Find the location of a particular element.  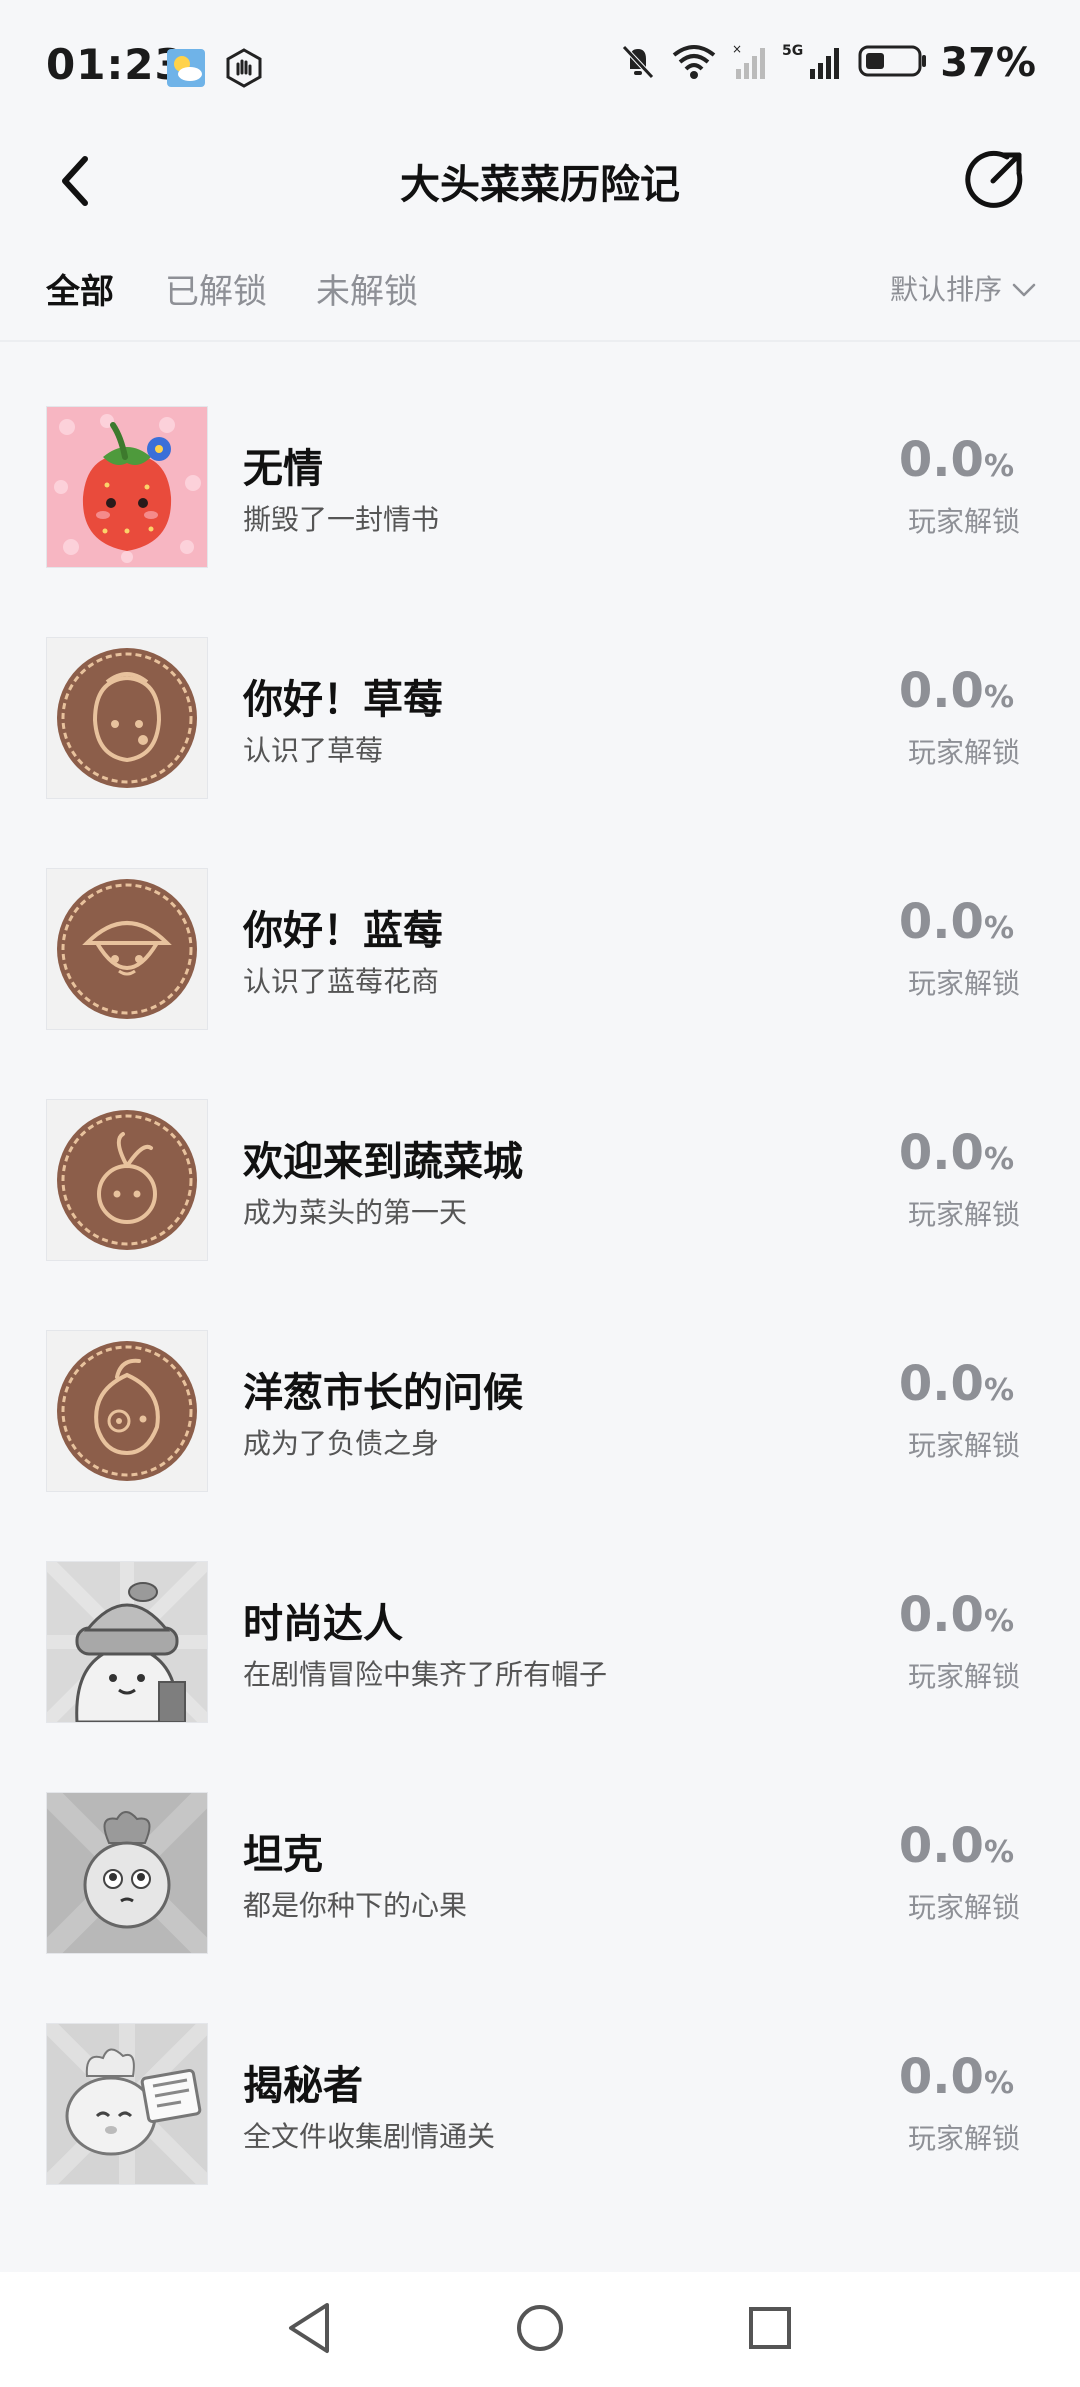

achievement-title: 无情 is located at coordinates (283, 469).